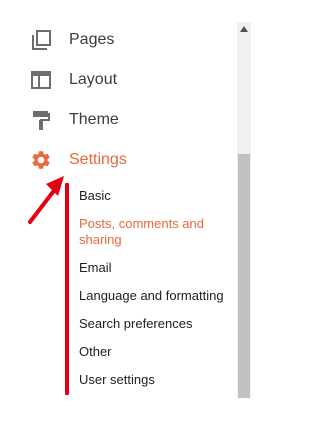 The image size is (320, 422). Describe the element at coordinates (94, 119) in the screenshot. I see `nav-label-theme: Theme` at that location.